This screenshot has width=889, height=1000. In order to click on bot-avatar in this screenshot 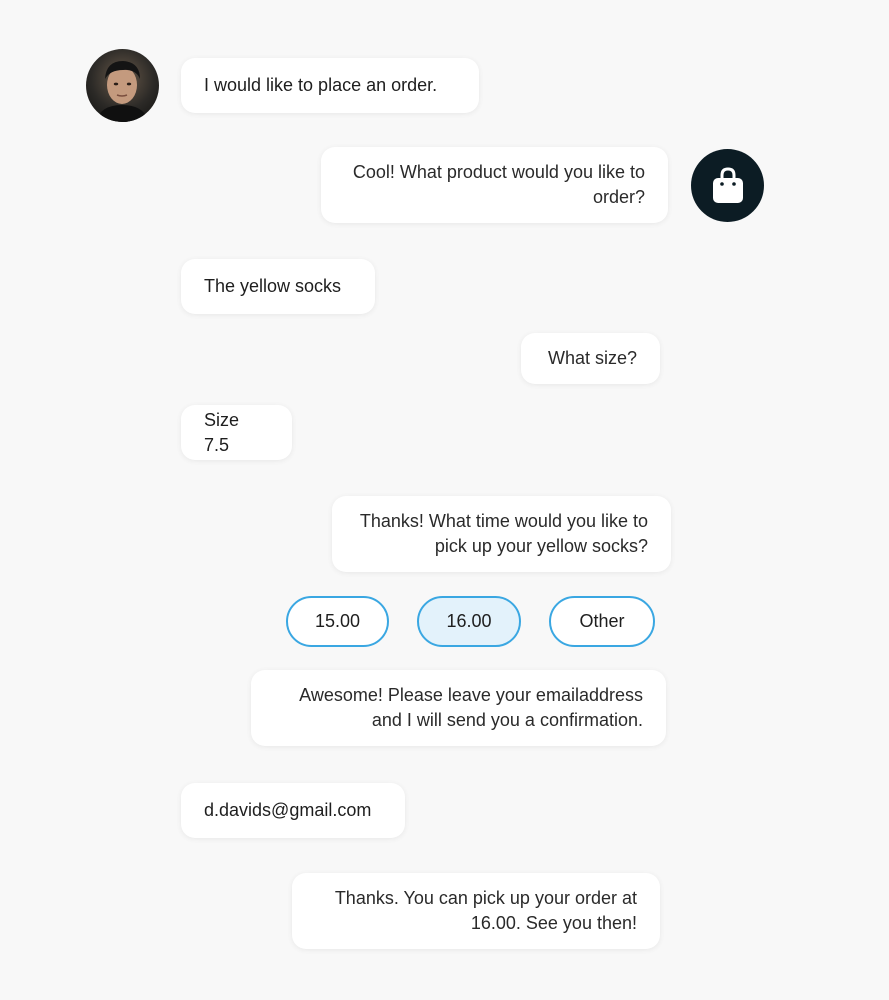, I will do `click(727, 185)`.